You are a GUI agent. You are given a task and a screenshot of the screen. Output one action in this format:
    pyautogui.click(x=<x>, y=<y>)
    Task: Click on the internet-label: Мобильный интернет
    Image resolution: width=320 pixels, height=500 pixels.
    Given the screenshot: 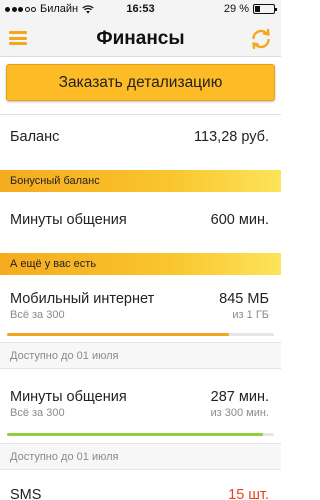 What is the action you would take?
    pyautogui.click(x=82, y=299)
    